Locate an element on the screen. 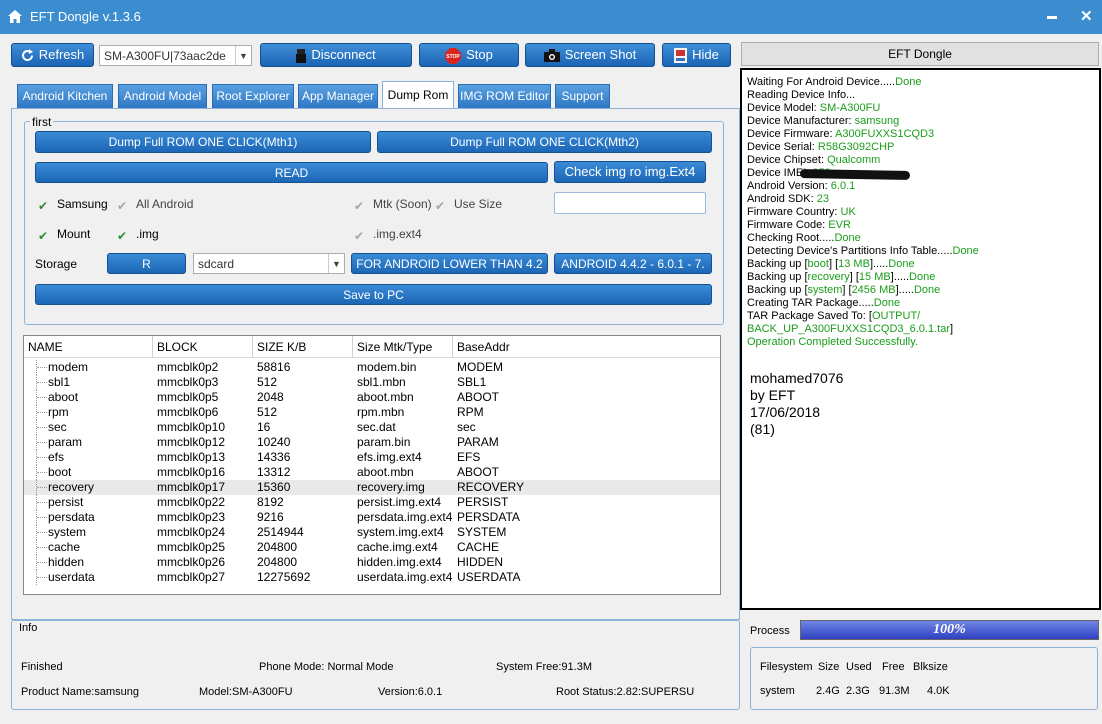 The image size is (1102, 724). right-panel-header: EFT Dongle is located at coordinates (920, 54).